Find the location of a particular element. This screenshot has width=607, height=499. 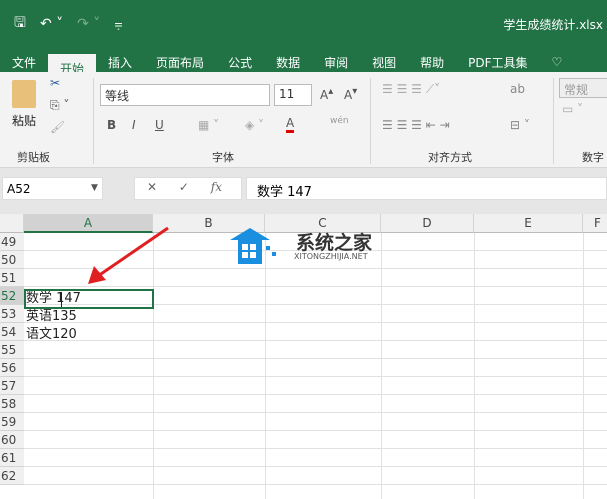

clipboard-group-label: 剪贴板 is located at coordinates (33, 157).